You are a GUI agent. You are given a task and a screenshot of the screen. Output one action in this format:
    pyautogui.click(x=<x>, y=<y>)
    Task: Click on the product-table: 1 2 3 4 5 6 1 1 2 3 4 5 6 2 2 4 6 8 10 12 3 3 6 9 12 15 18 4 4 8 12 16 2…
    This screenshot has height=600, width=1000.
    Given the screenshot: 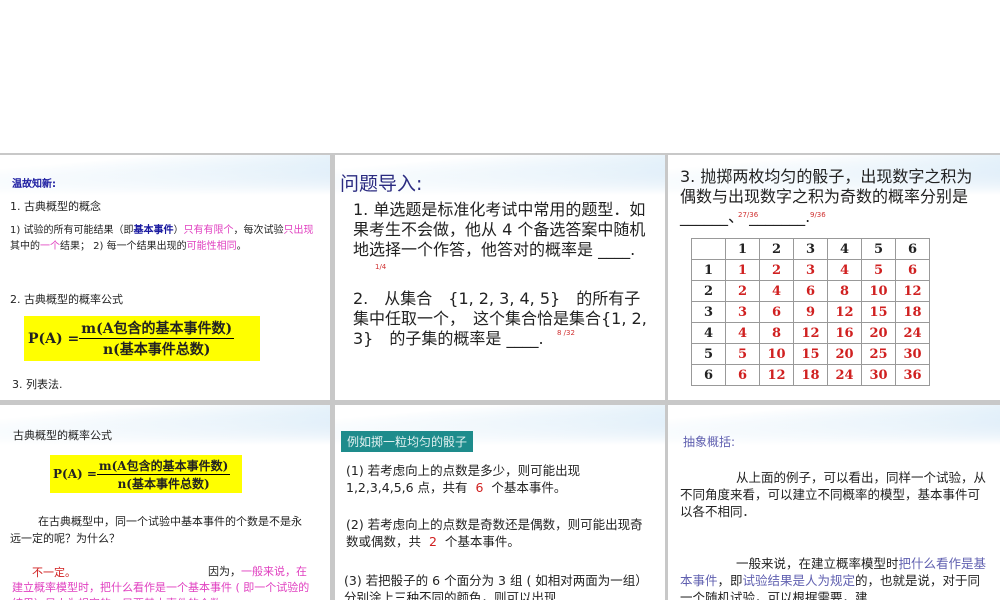 What is the action you would take?
    pyautogui.click(x=810, y=312)
    